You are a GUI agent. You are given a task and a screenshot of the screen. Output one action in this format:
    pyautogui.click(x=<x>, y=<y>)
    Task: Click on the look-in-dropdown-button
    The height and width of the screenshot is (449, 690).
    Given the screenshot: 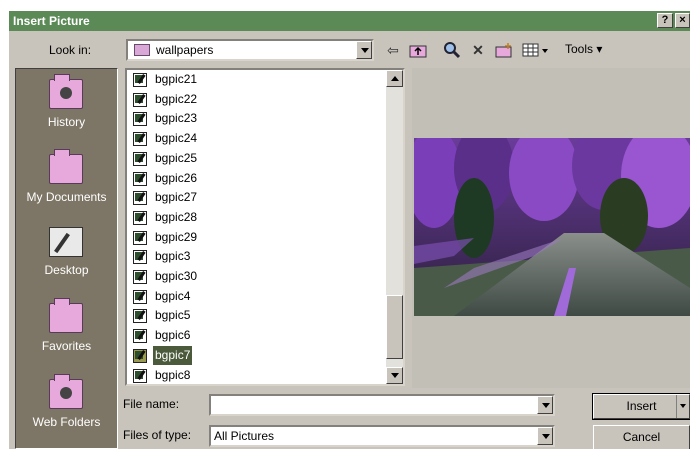 What is the action you would take?
    pyautogui.click(x=364, y=50)
    